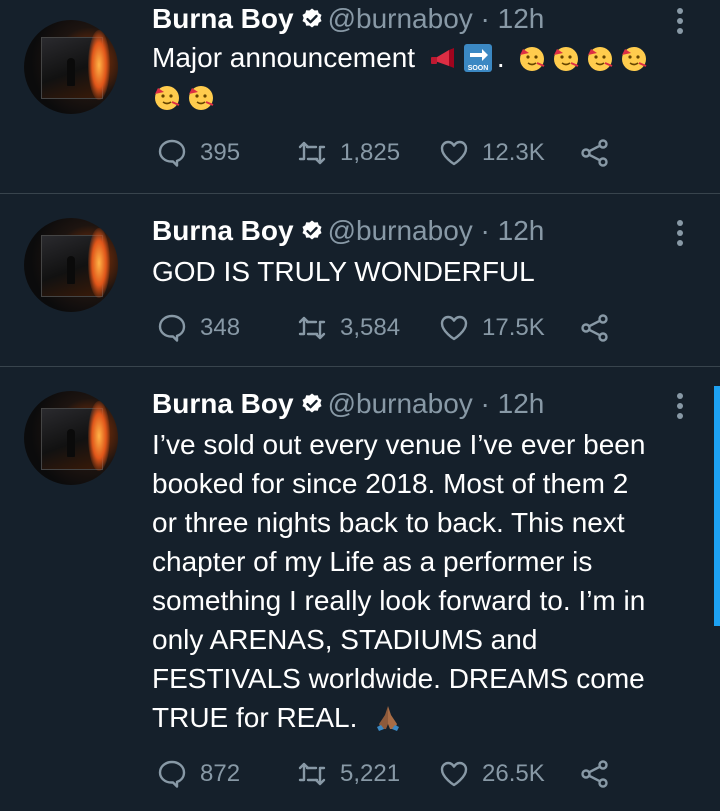  I want to click on tweet-text: Major announcement SOON., so click(417, 77).